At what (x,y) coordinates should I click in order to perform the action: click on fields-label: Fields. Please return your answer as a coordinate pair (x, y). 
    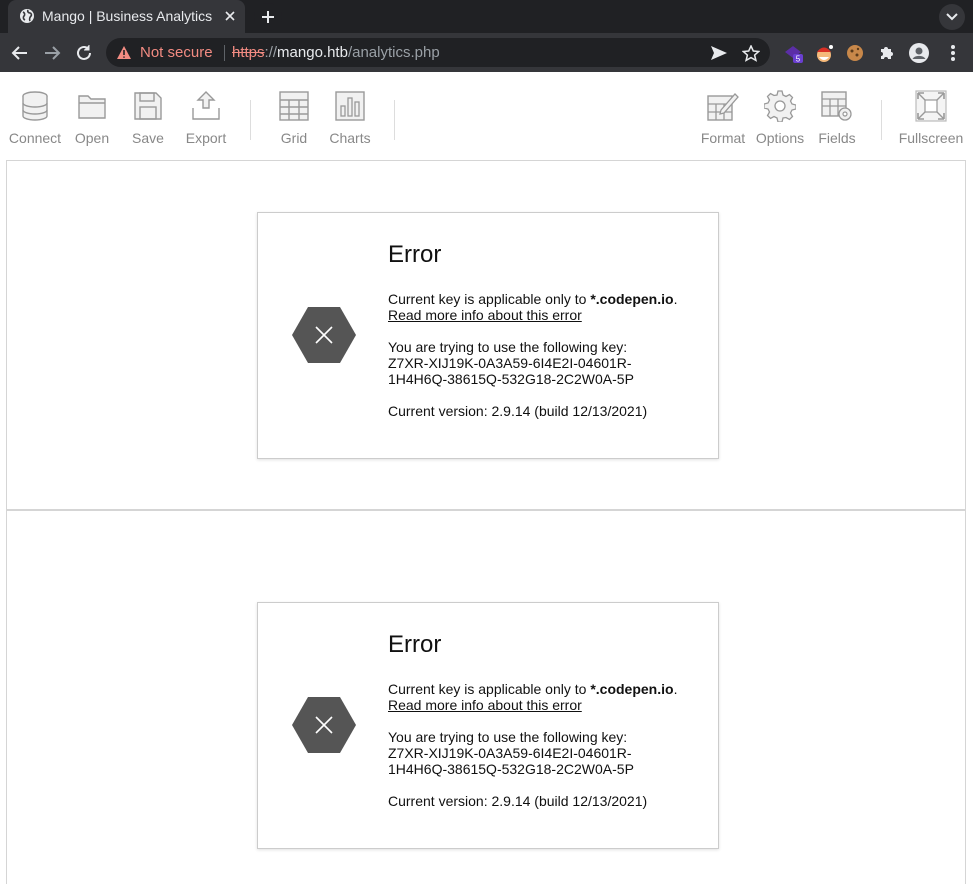
    Looking at the image, I should click on (837, 138).